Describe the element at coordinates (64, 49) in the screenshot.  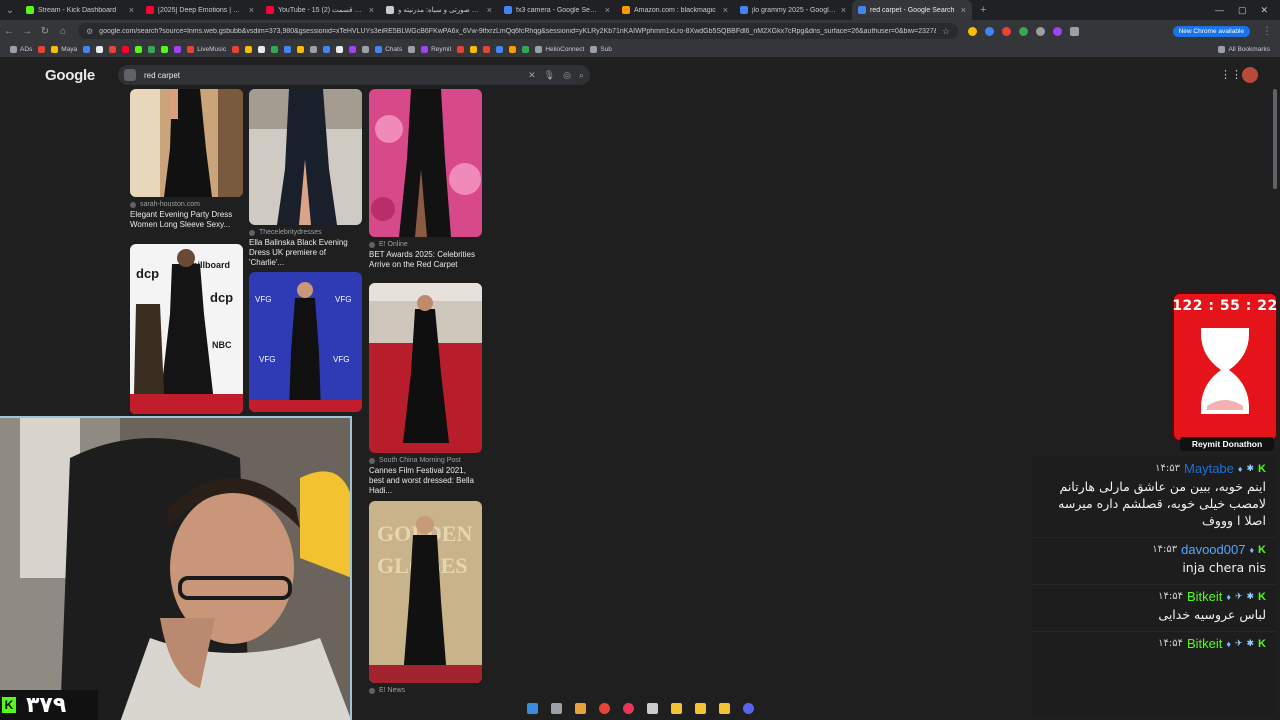
I see `bookmark-item: Maya` at that location.